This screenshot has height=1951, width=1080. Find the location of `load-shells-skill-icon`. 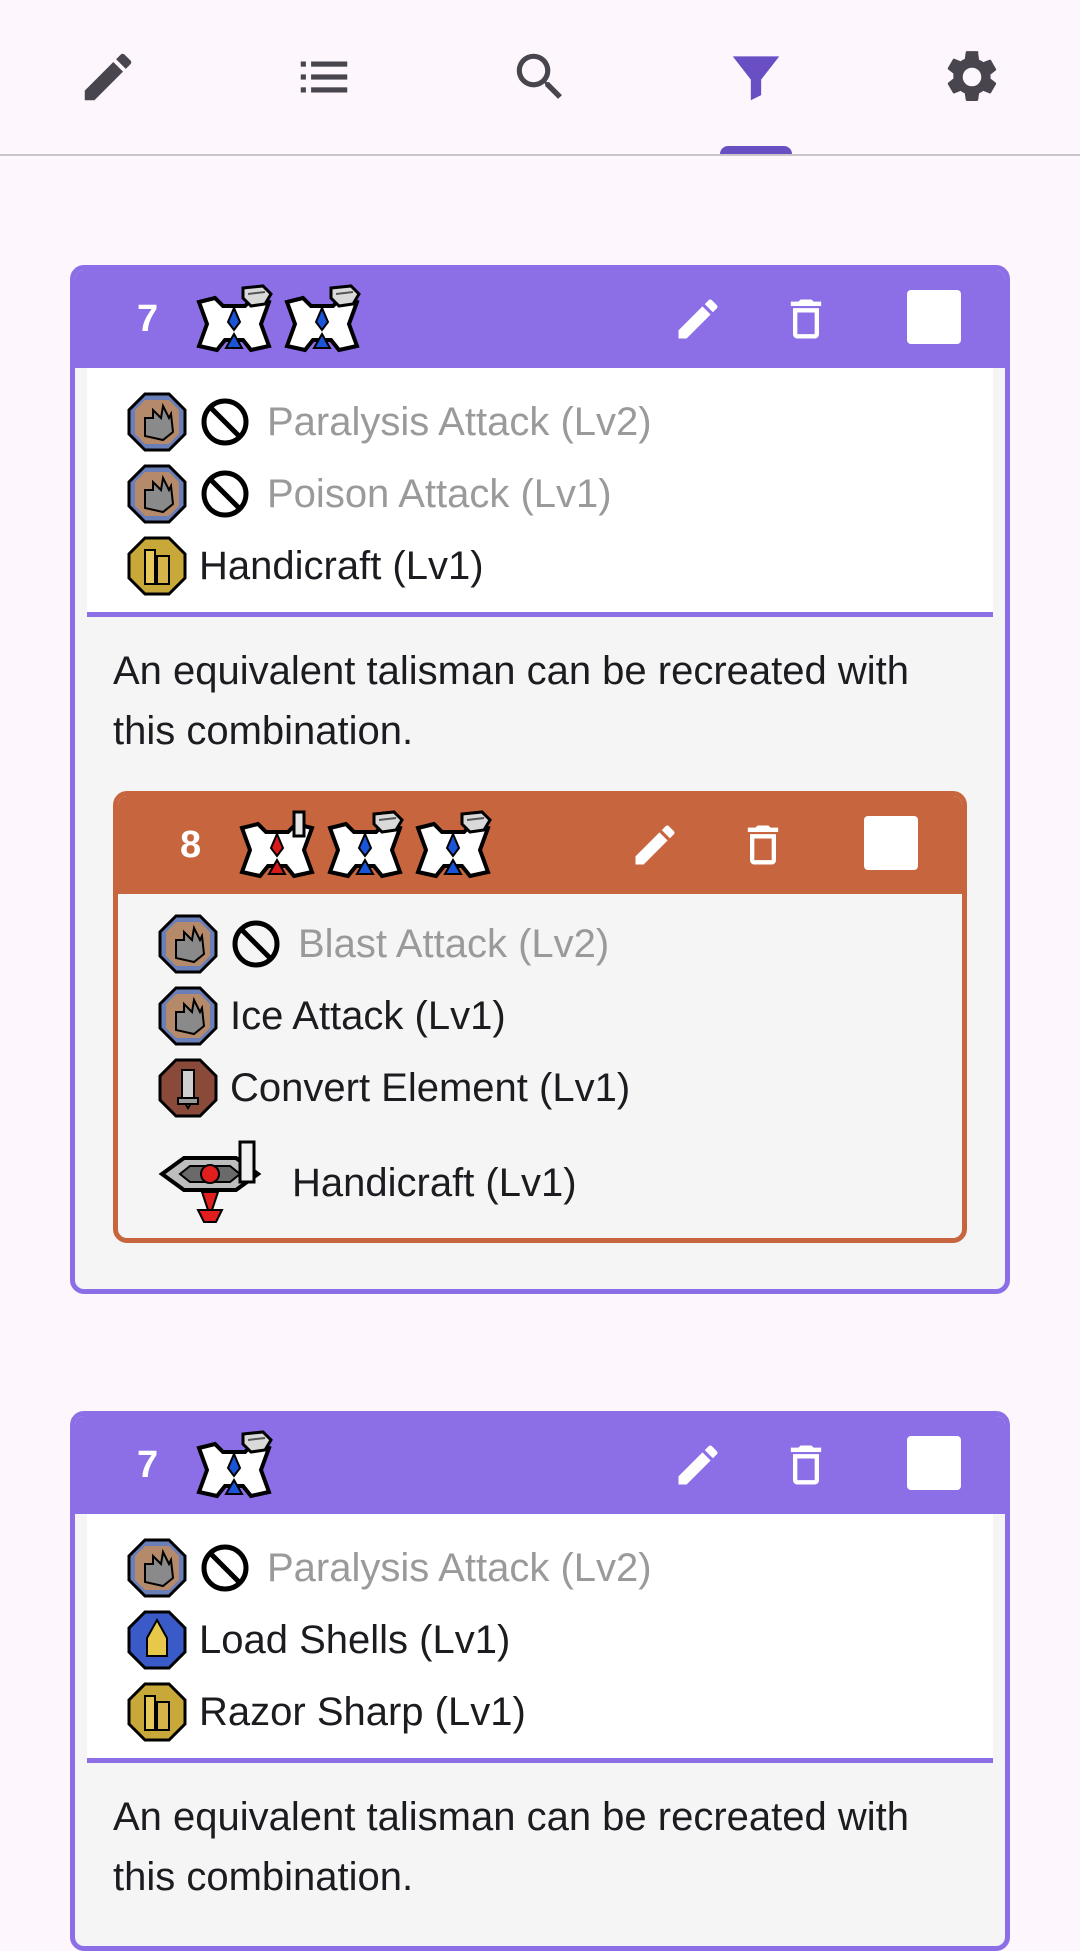

load-shells-skill-icon is located at coordinates (157, 1640).